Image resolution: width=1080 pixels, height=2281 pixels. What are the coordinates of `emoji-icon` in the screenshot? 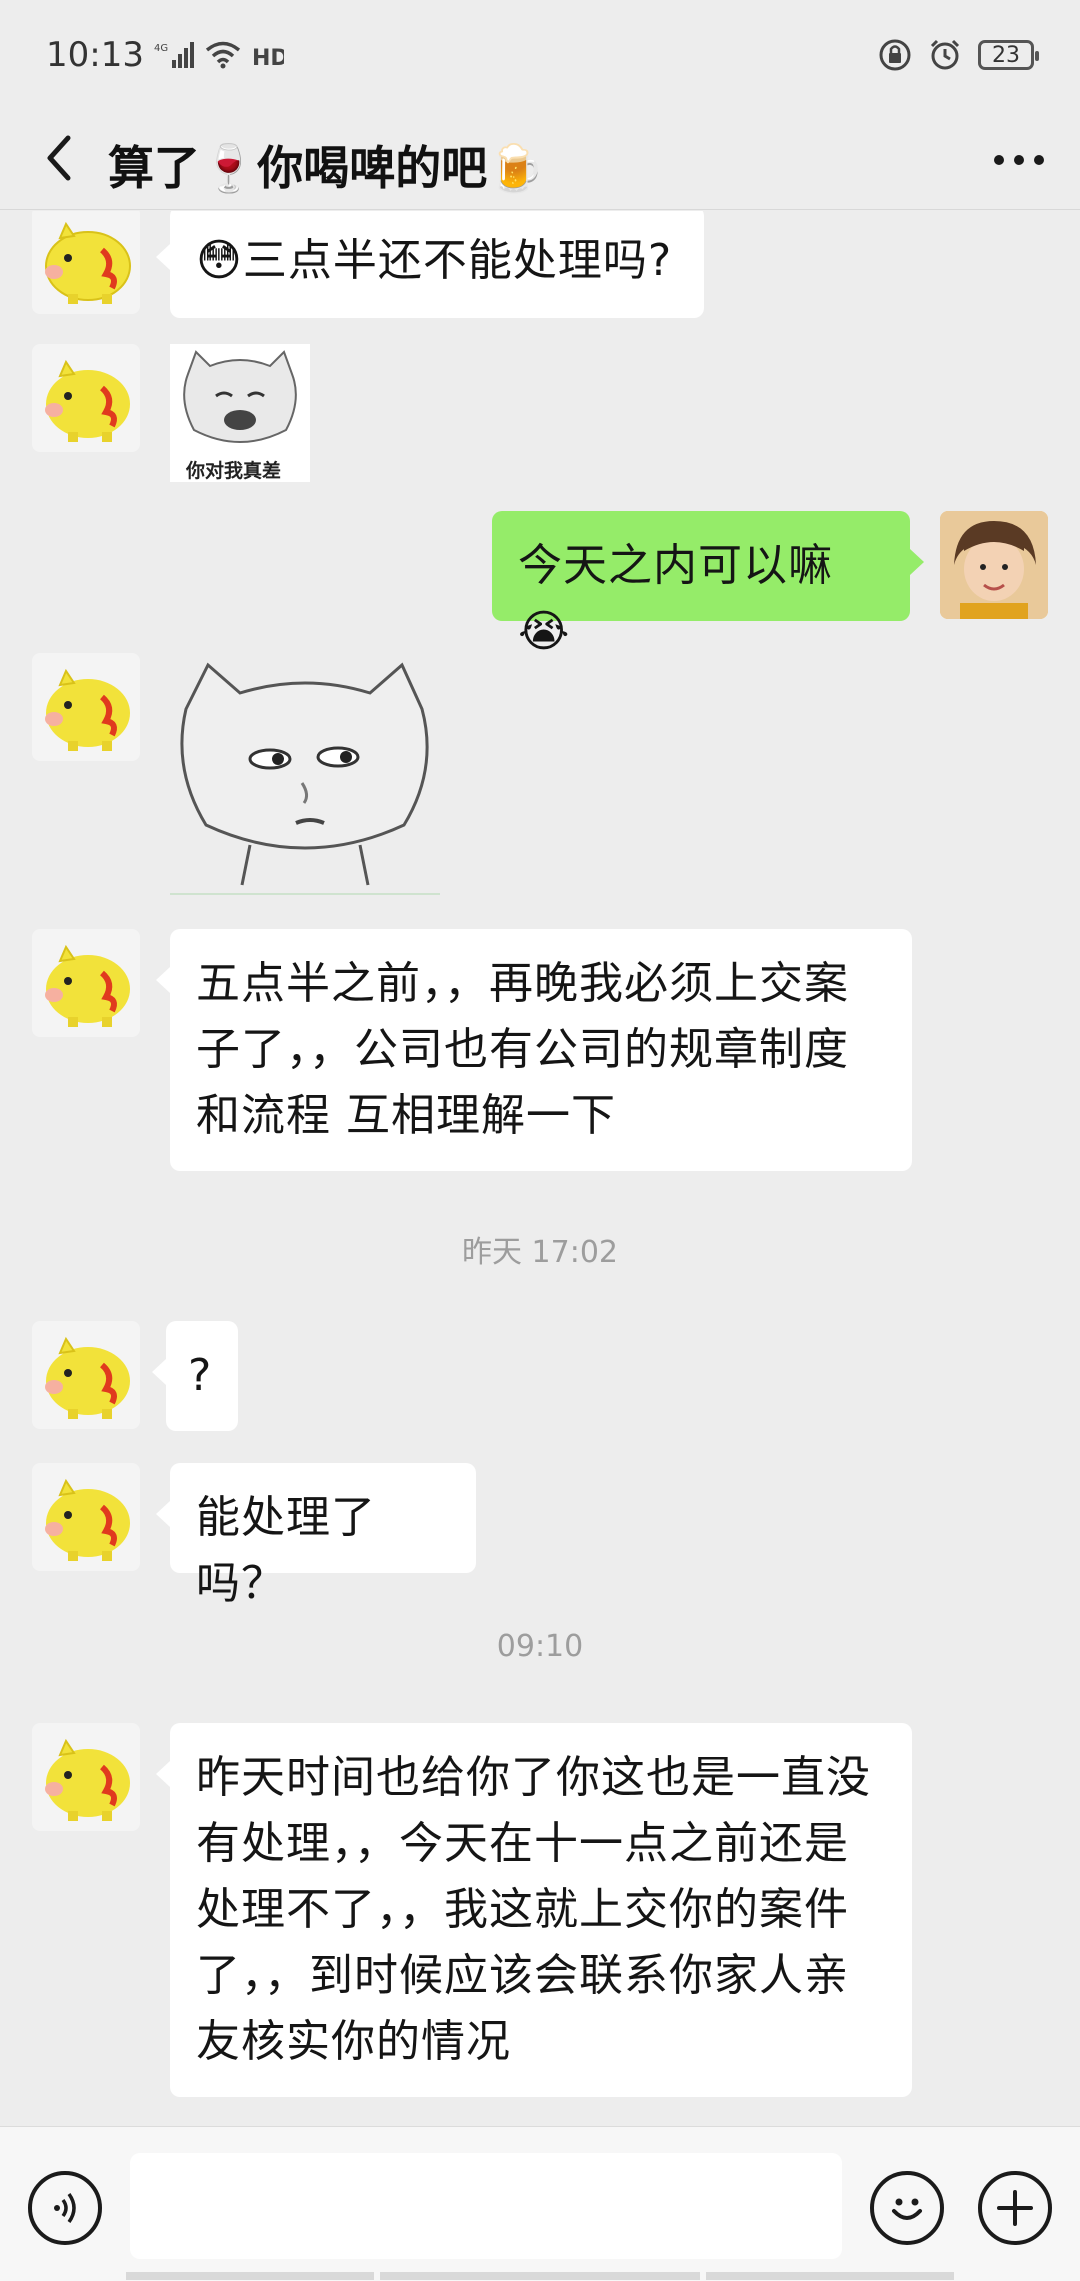 It's located at (907, 2208).